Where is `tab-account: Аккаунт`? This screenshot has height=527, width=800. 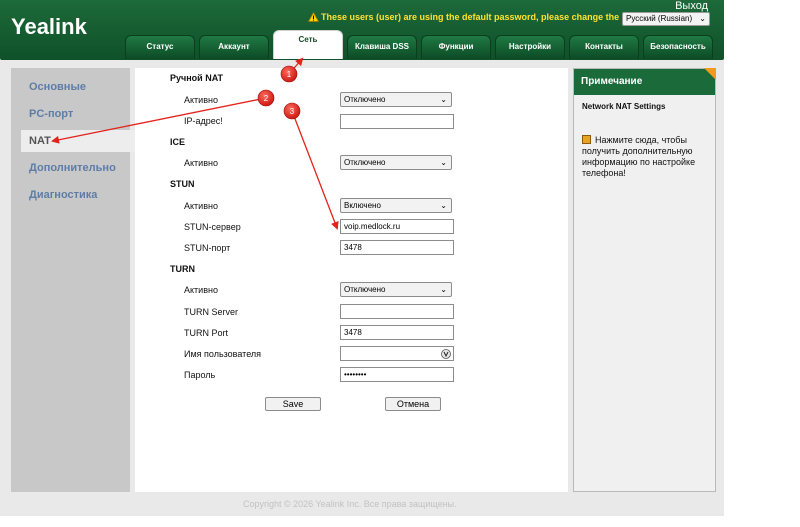 tab-account: Аккаунт is located at coordinates (234, 47).